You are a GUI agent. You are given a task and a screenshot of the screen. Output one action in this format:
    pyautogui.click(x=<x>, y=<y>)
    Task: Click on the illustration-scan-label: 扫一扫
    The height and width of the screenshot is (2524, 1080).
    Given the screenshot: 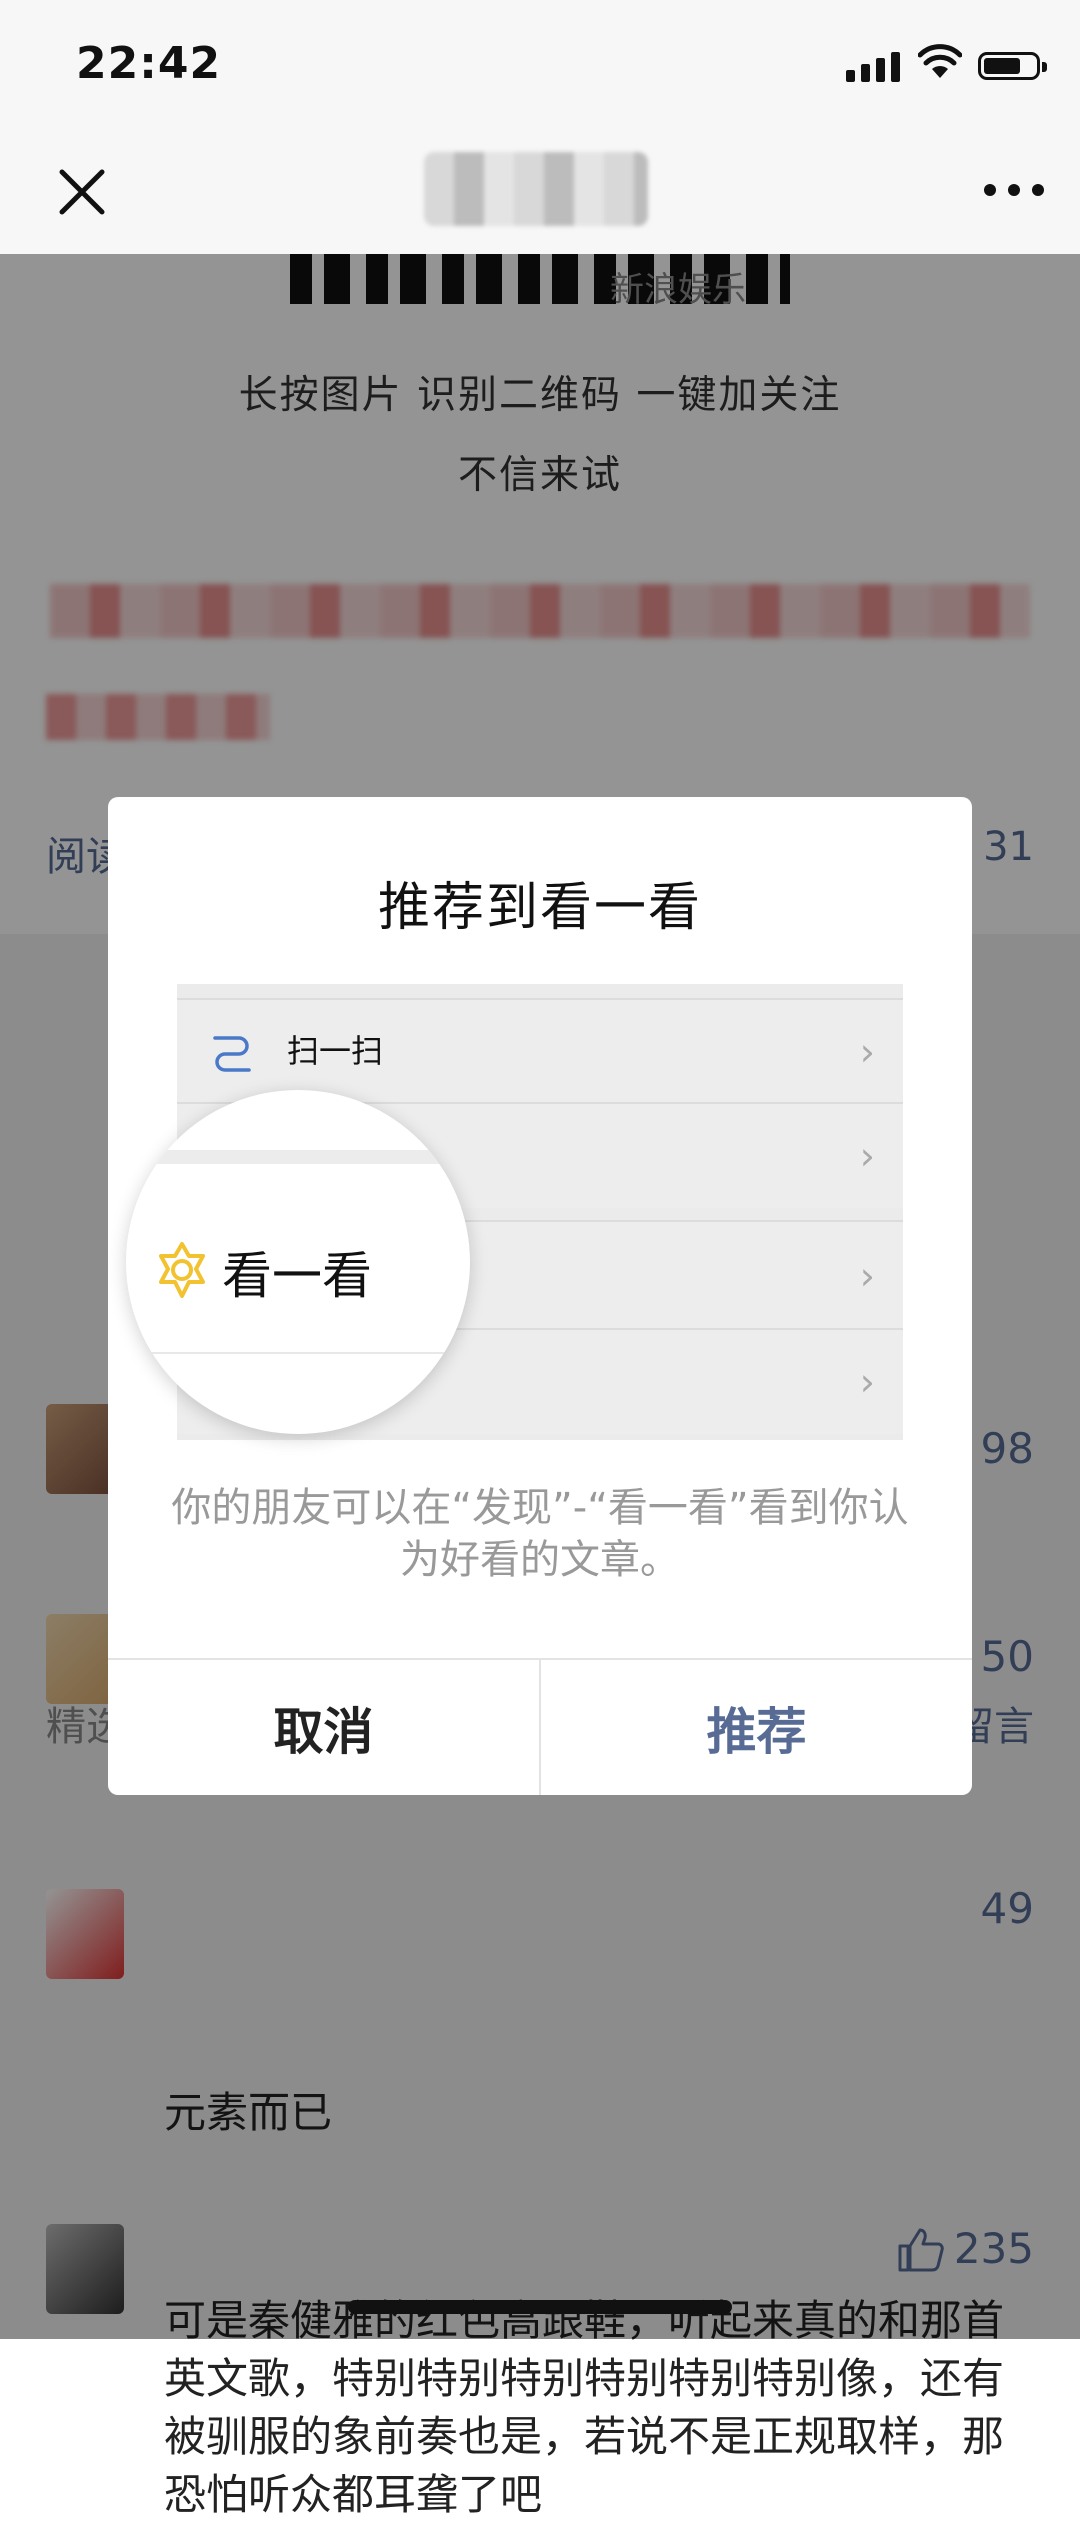 What is the action you would take?
    pyautogui.click(x=335, y=1051)
    